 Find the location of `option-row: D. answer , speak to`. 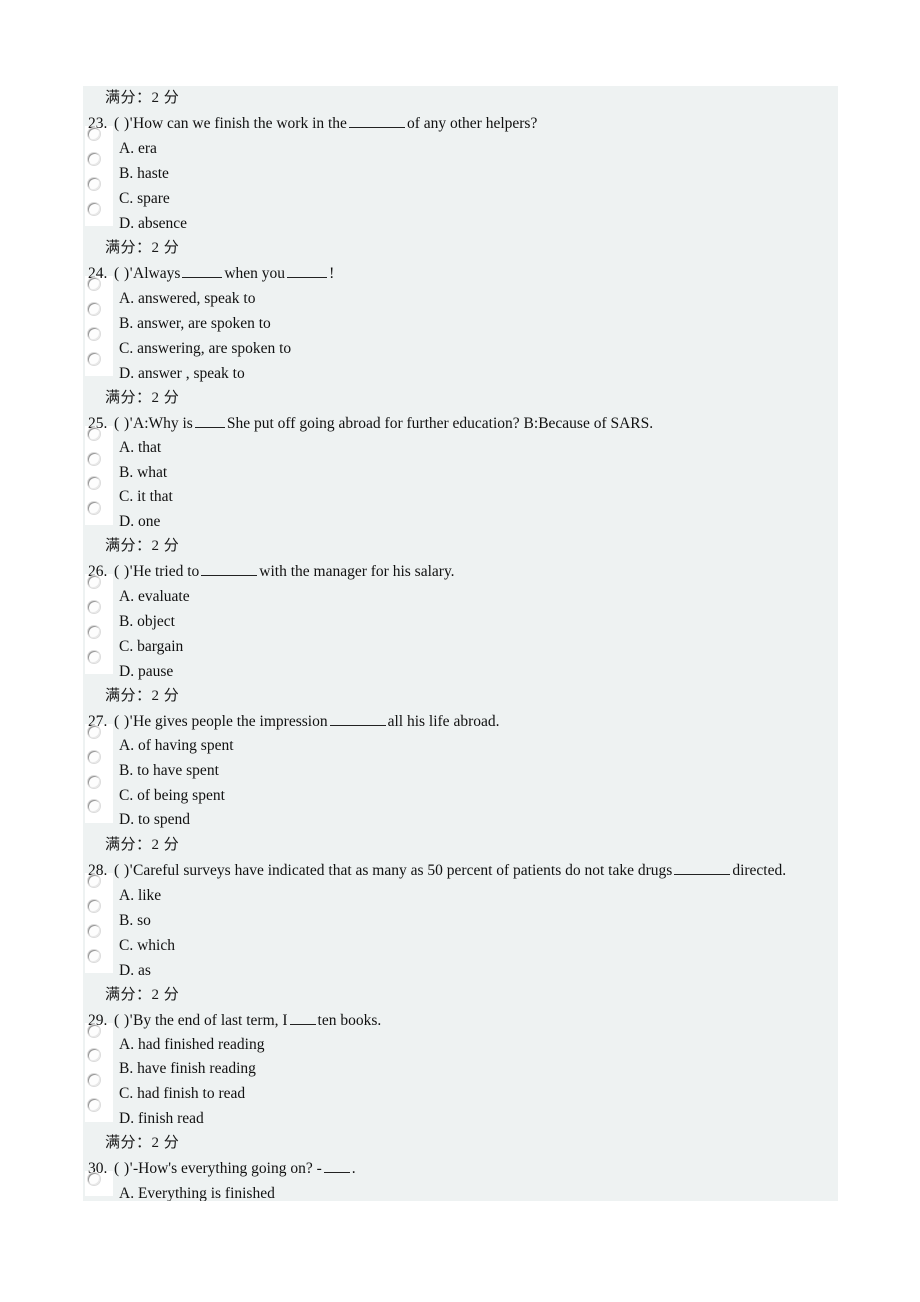

option-row: D. answer , speak to is located at coordinates (460, 368).